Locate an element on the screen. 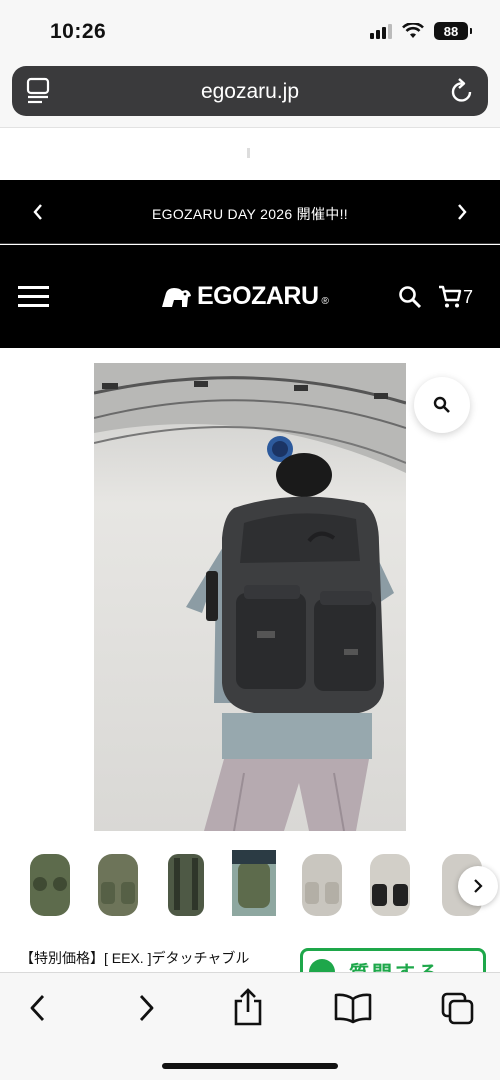 This screenshot has height=1080, width=500. search-icon is located at coordinates (410, 297).